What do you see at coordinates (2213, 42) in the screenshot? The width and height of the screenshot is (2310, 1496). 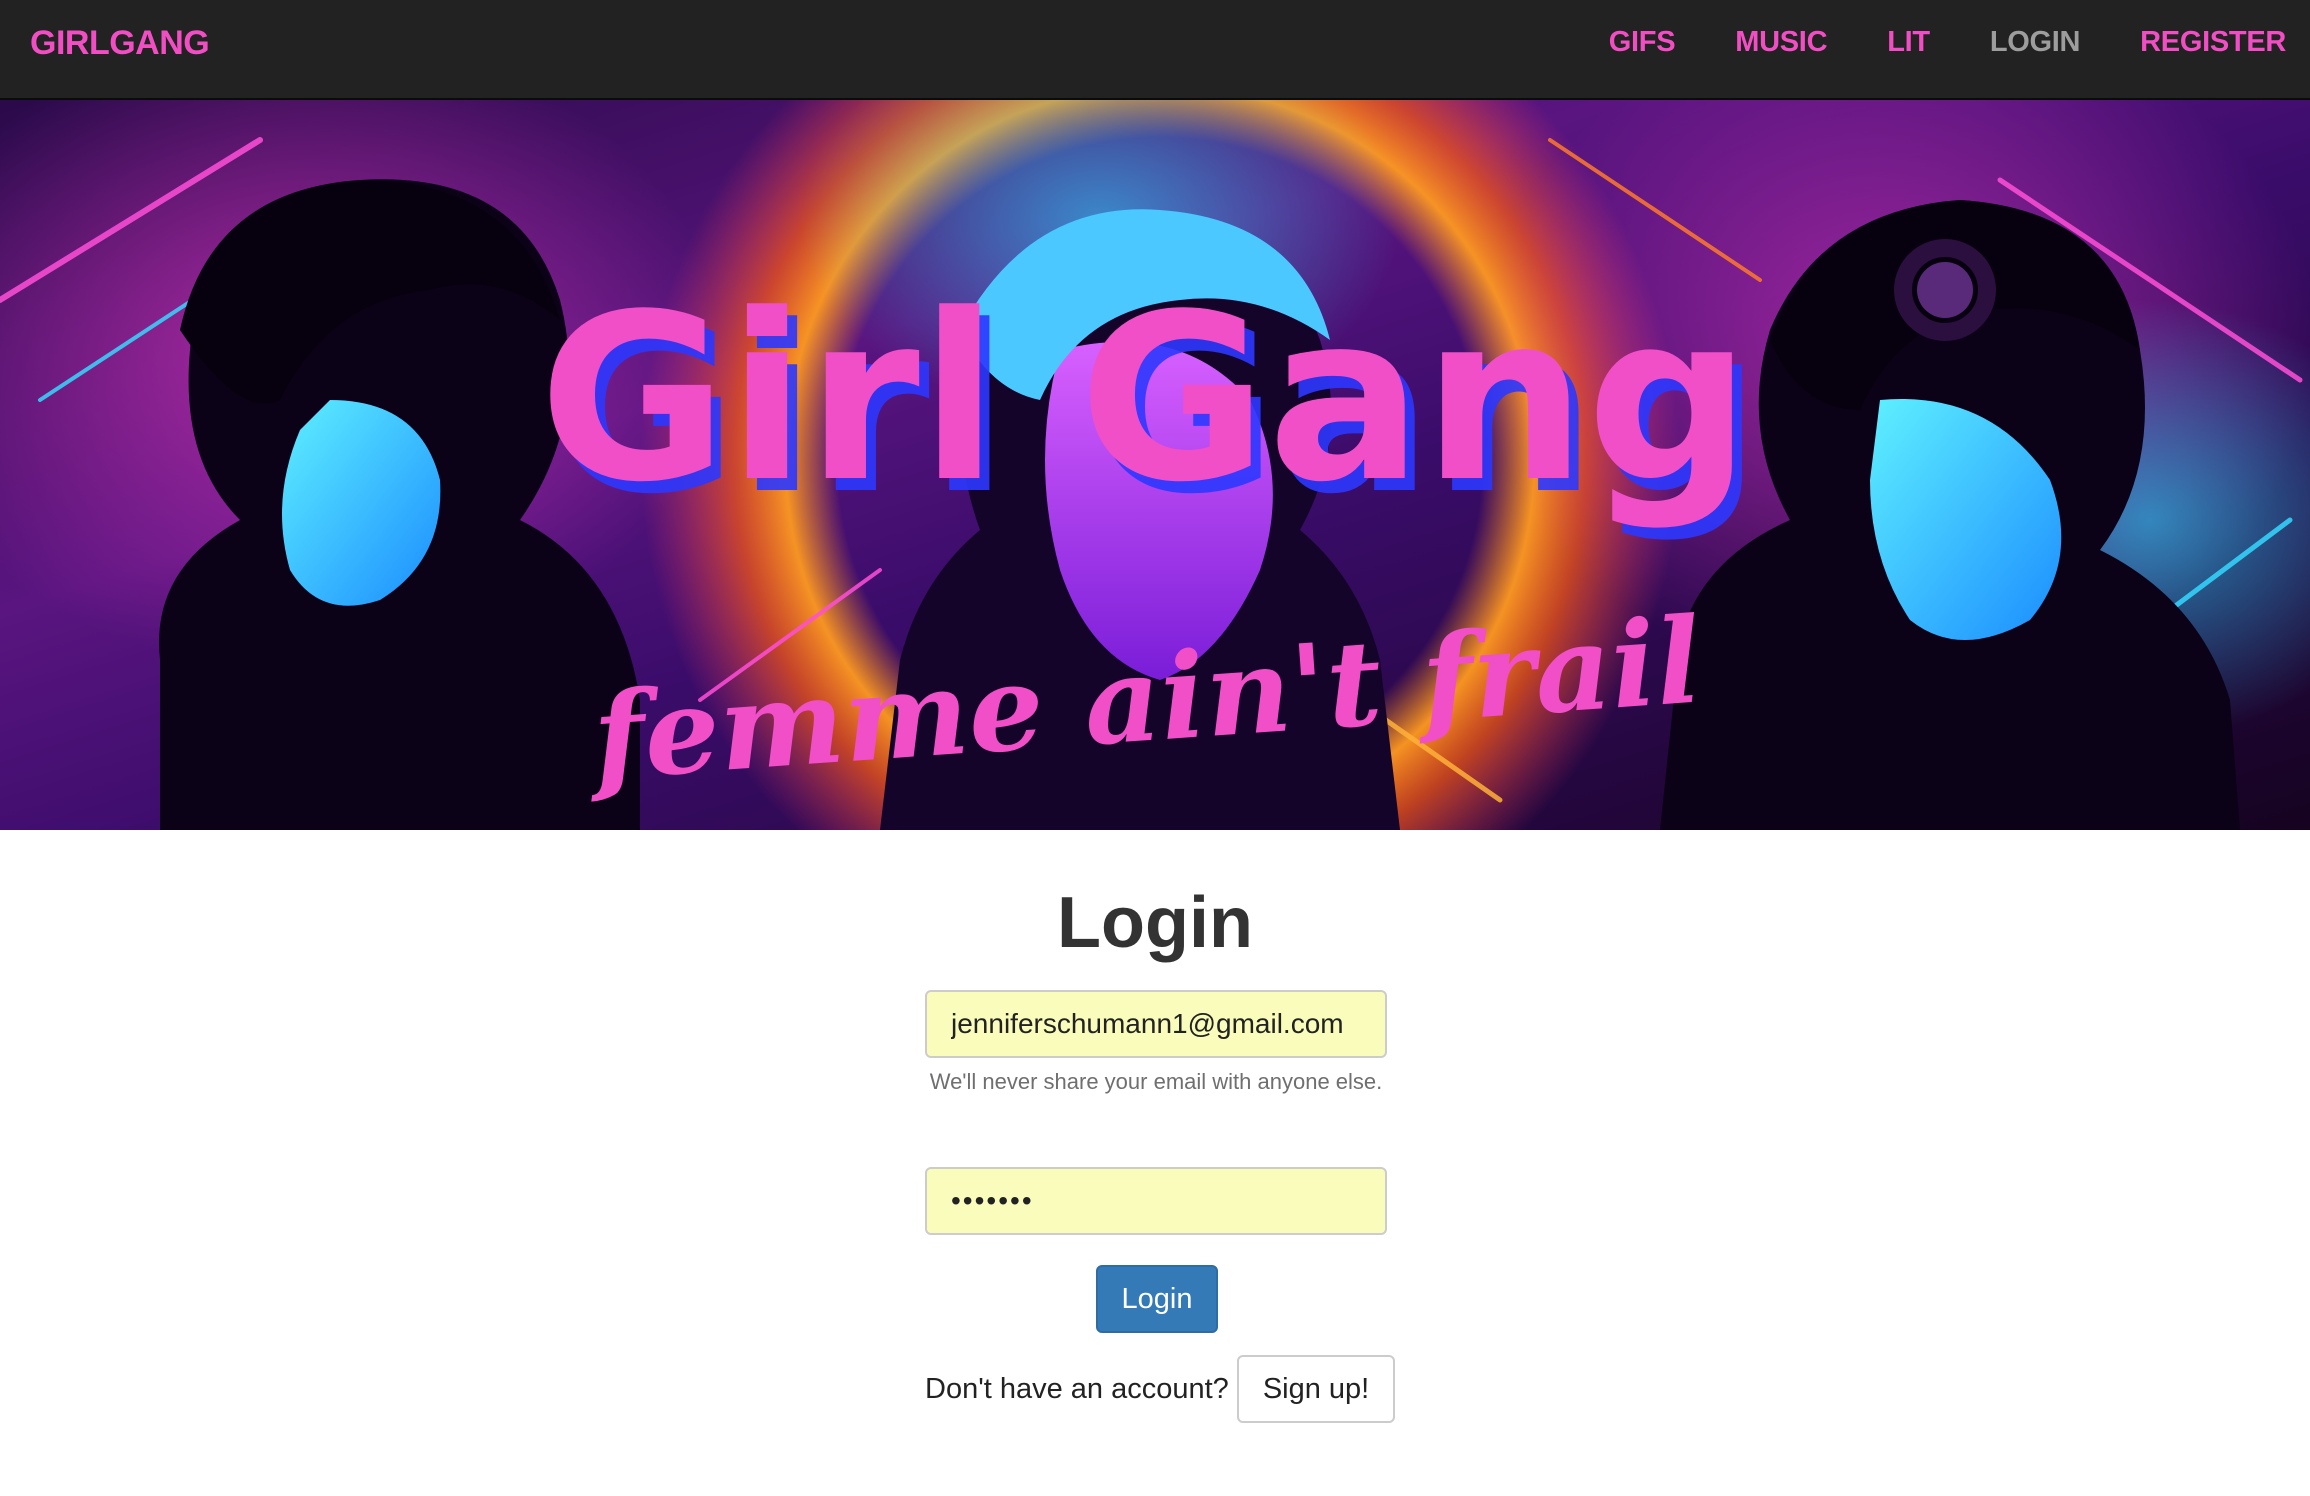 I see `nav-link-register: REGISTER` at bounding box center [2213, 42].